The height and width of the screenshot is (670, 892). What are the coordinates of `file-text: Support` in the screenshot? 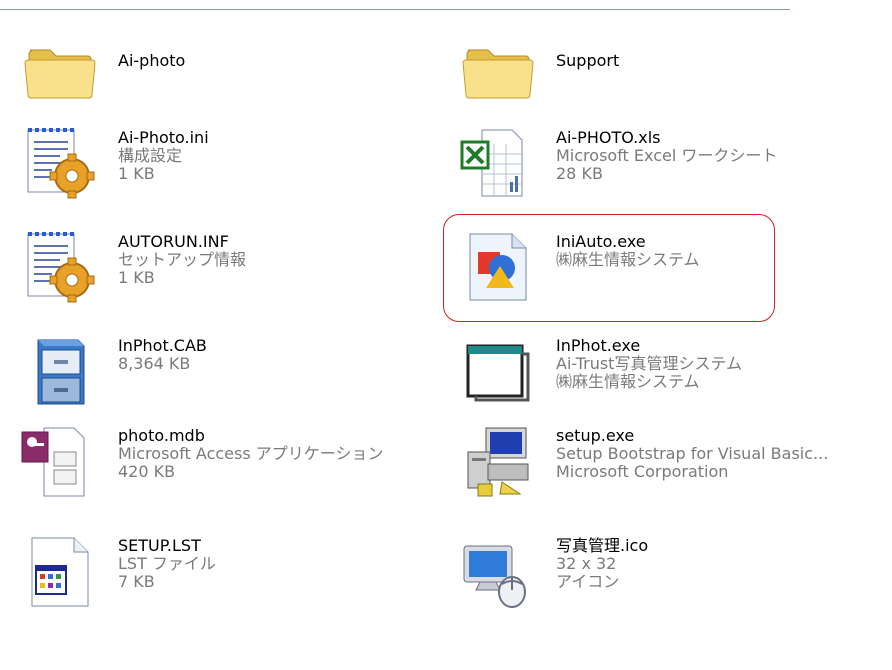 It's located at (587, 61).